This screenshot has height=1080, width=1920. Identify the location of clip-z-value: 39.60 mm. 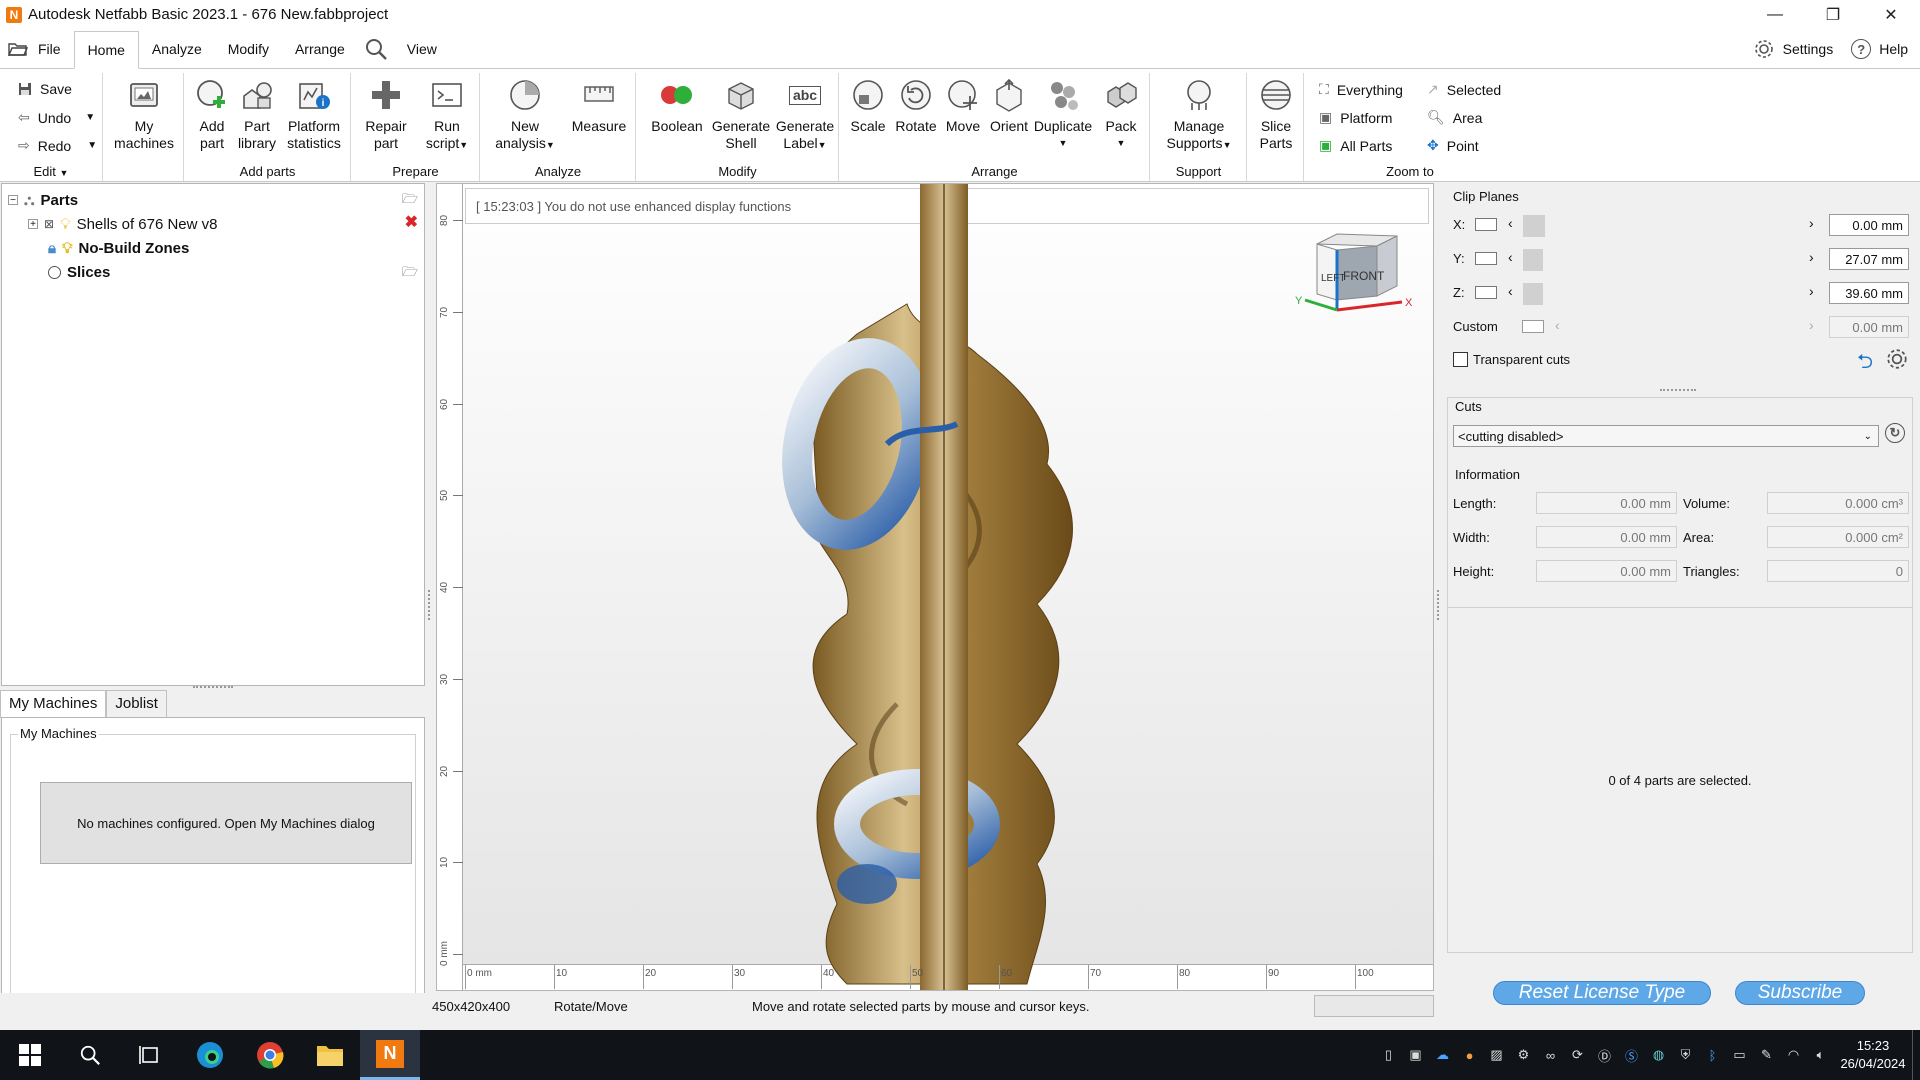
(1869, 293).